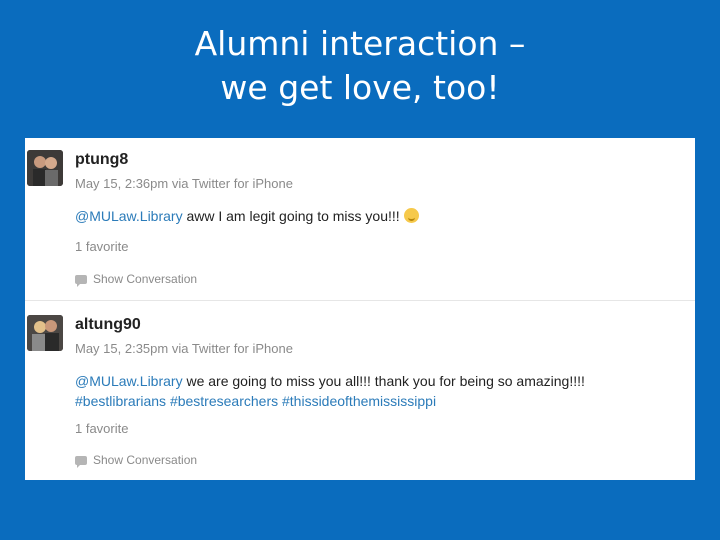 The image size is (720, 540). What do you see at coordinates (291, 216) in the screenshot?
I see `tweet-body: aww I am legit going to miss you!!!` at bounding box center [291, 216].